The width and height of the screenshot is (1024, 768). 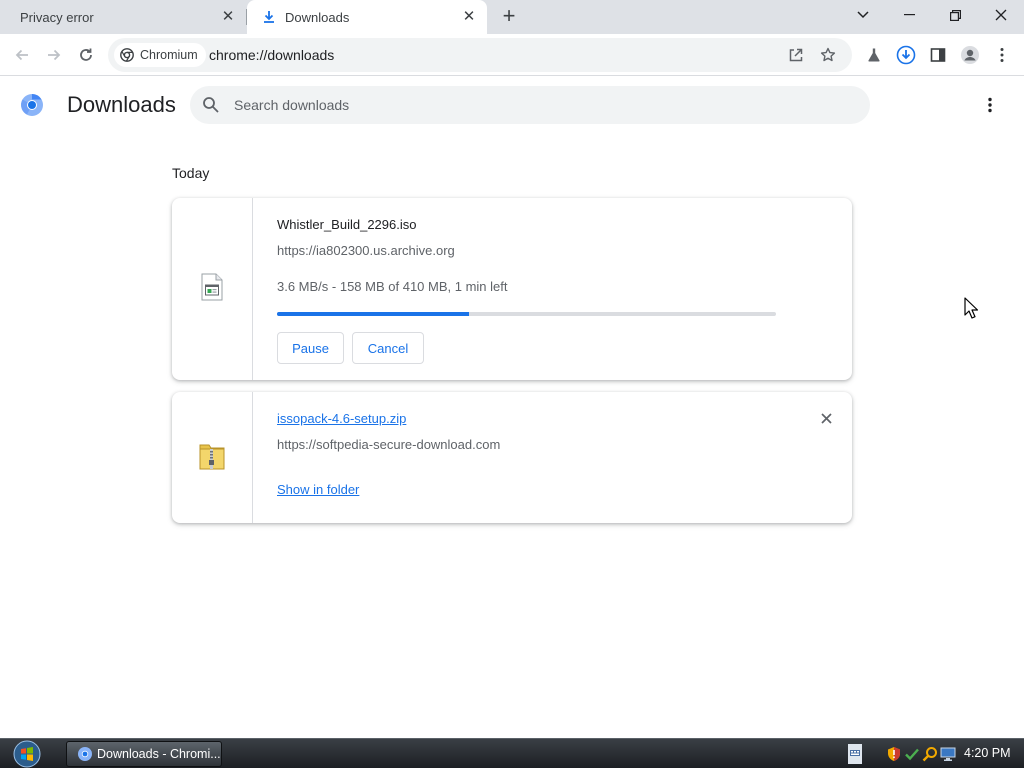 What do you see at coordinates (54, 55) in the screenshot?
I see `forward-button` at bounding box center [54, 55].